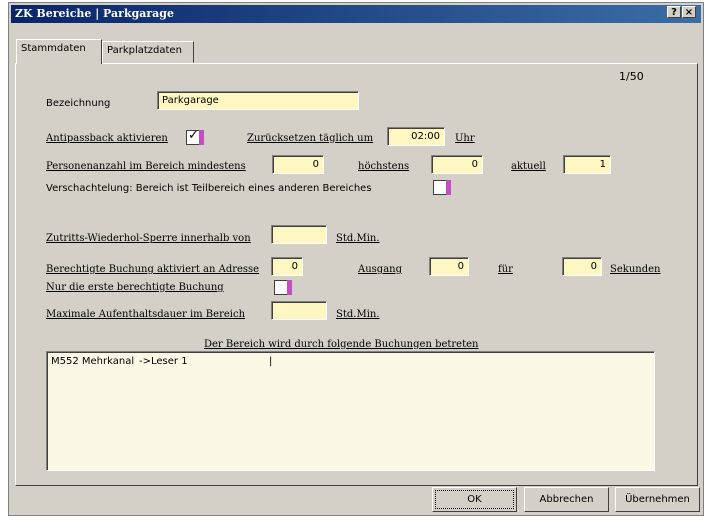 This screenshot has height=520, width=709. What do you see at coordinates (384, 166) in the screenshot?
I see `persons-max-label: höchstens` at bounding box center [384, 166].